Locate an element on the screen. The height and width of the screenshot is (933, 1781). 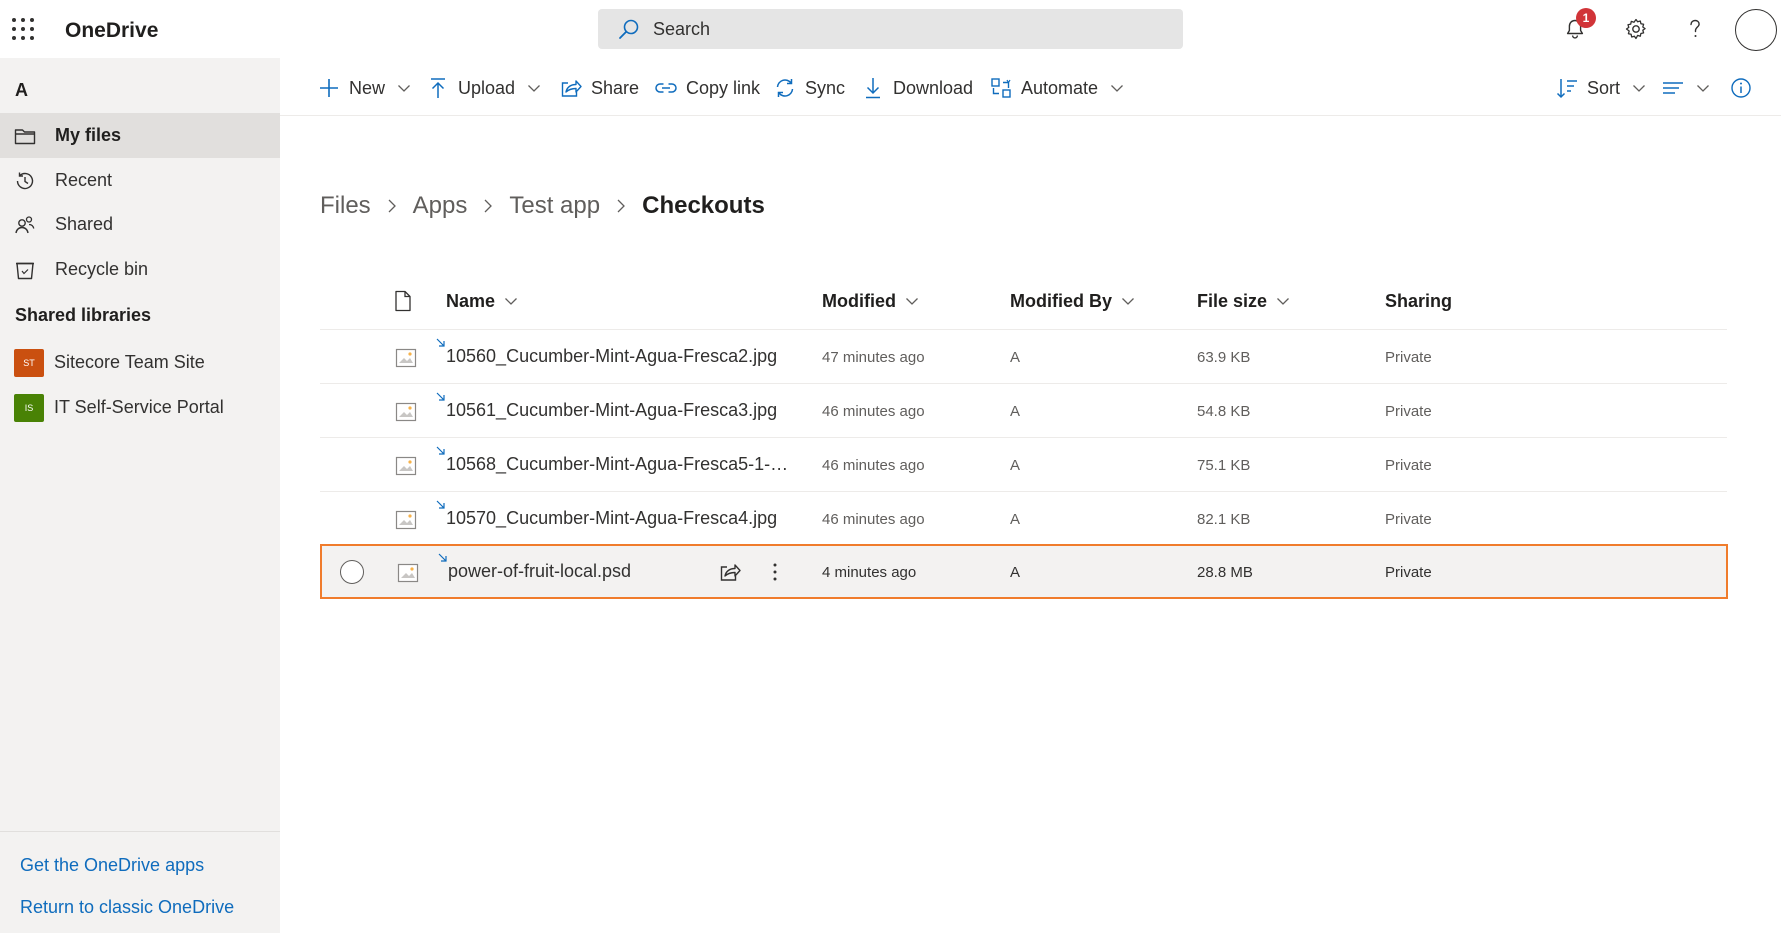
breadcrumb-item-checkouts: Checkouts is located at coordinates (703, 205).